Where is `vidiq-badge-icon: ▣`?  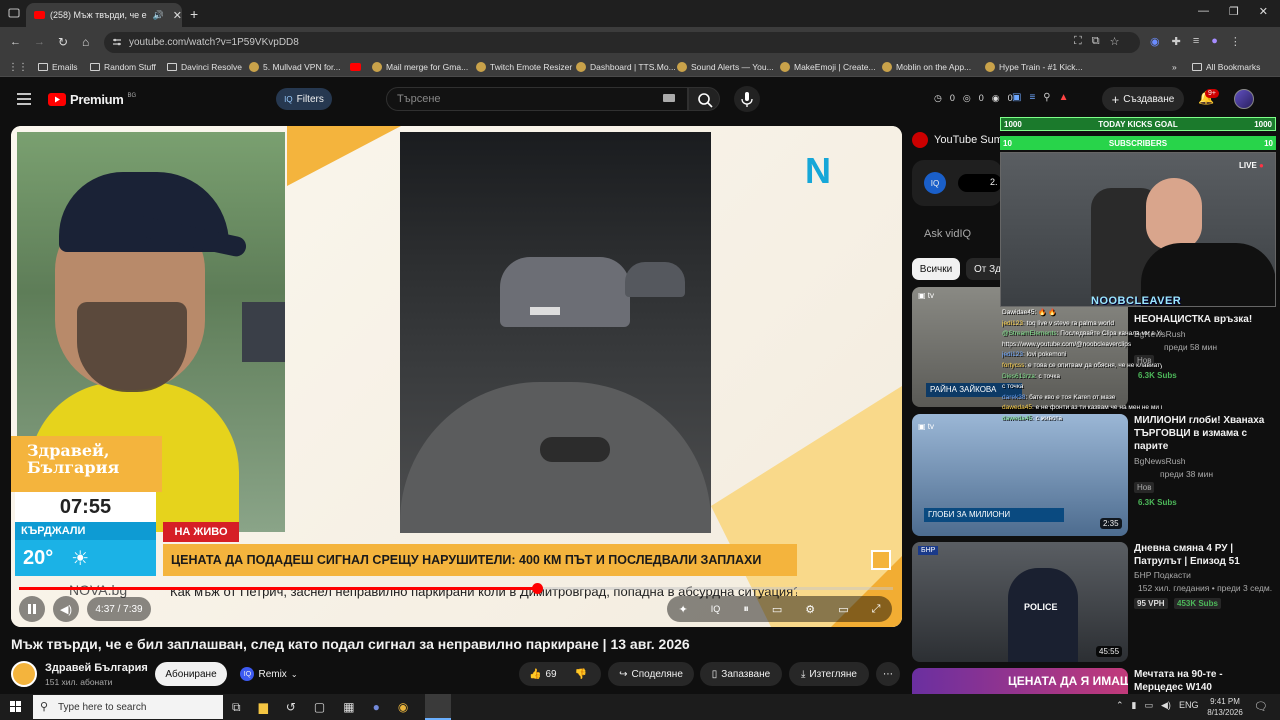
vidiq-badge-icon: ▣ is located at coordinates (1016, 97).